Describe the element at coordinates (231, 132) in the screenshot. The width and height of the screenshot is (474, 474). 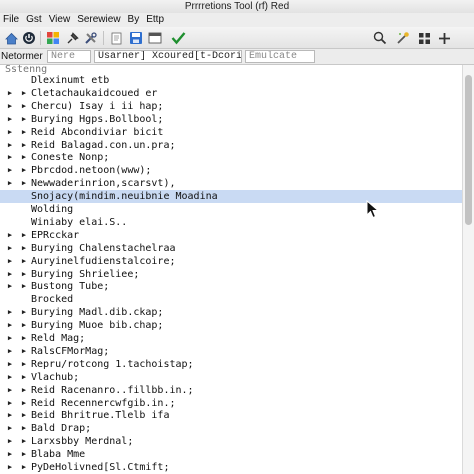
I see `tree-row: ▶ ▶ Reid Abcondiviar bicit` at that location.